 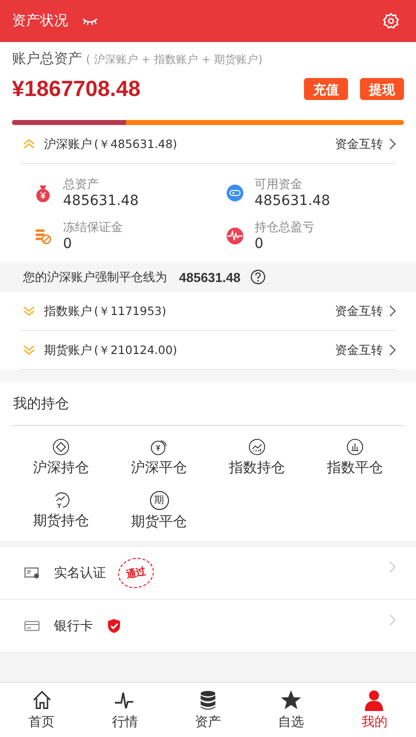 I want to click on stat-label: 可用资金, so click(x=279, y=184).